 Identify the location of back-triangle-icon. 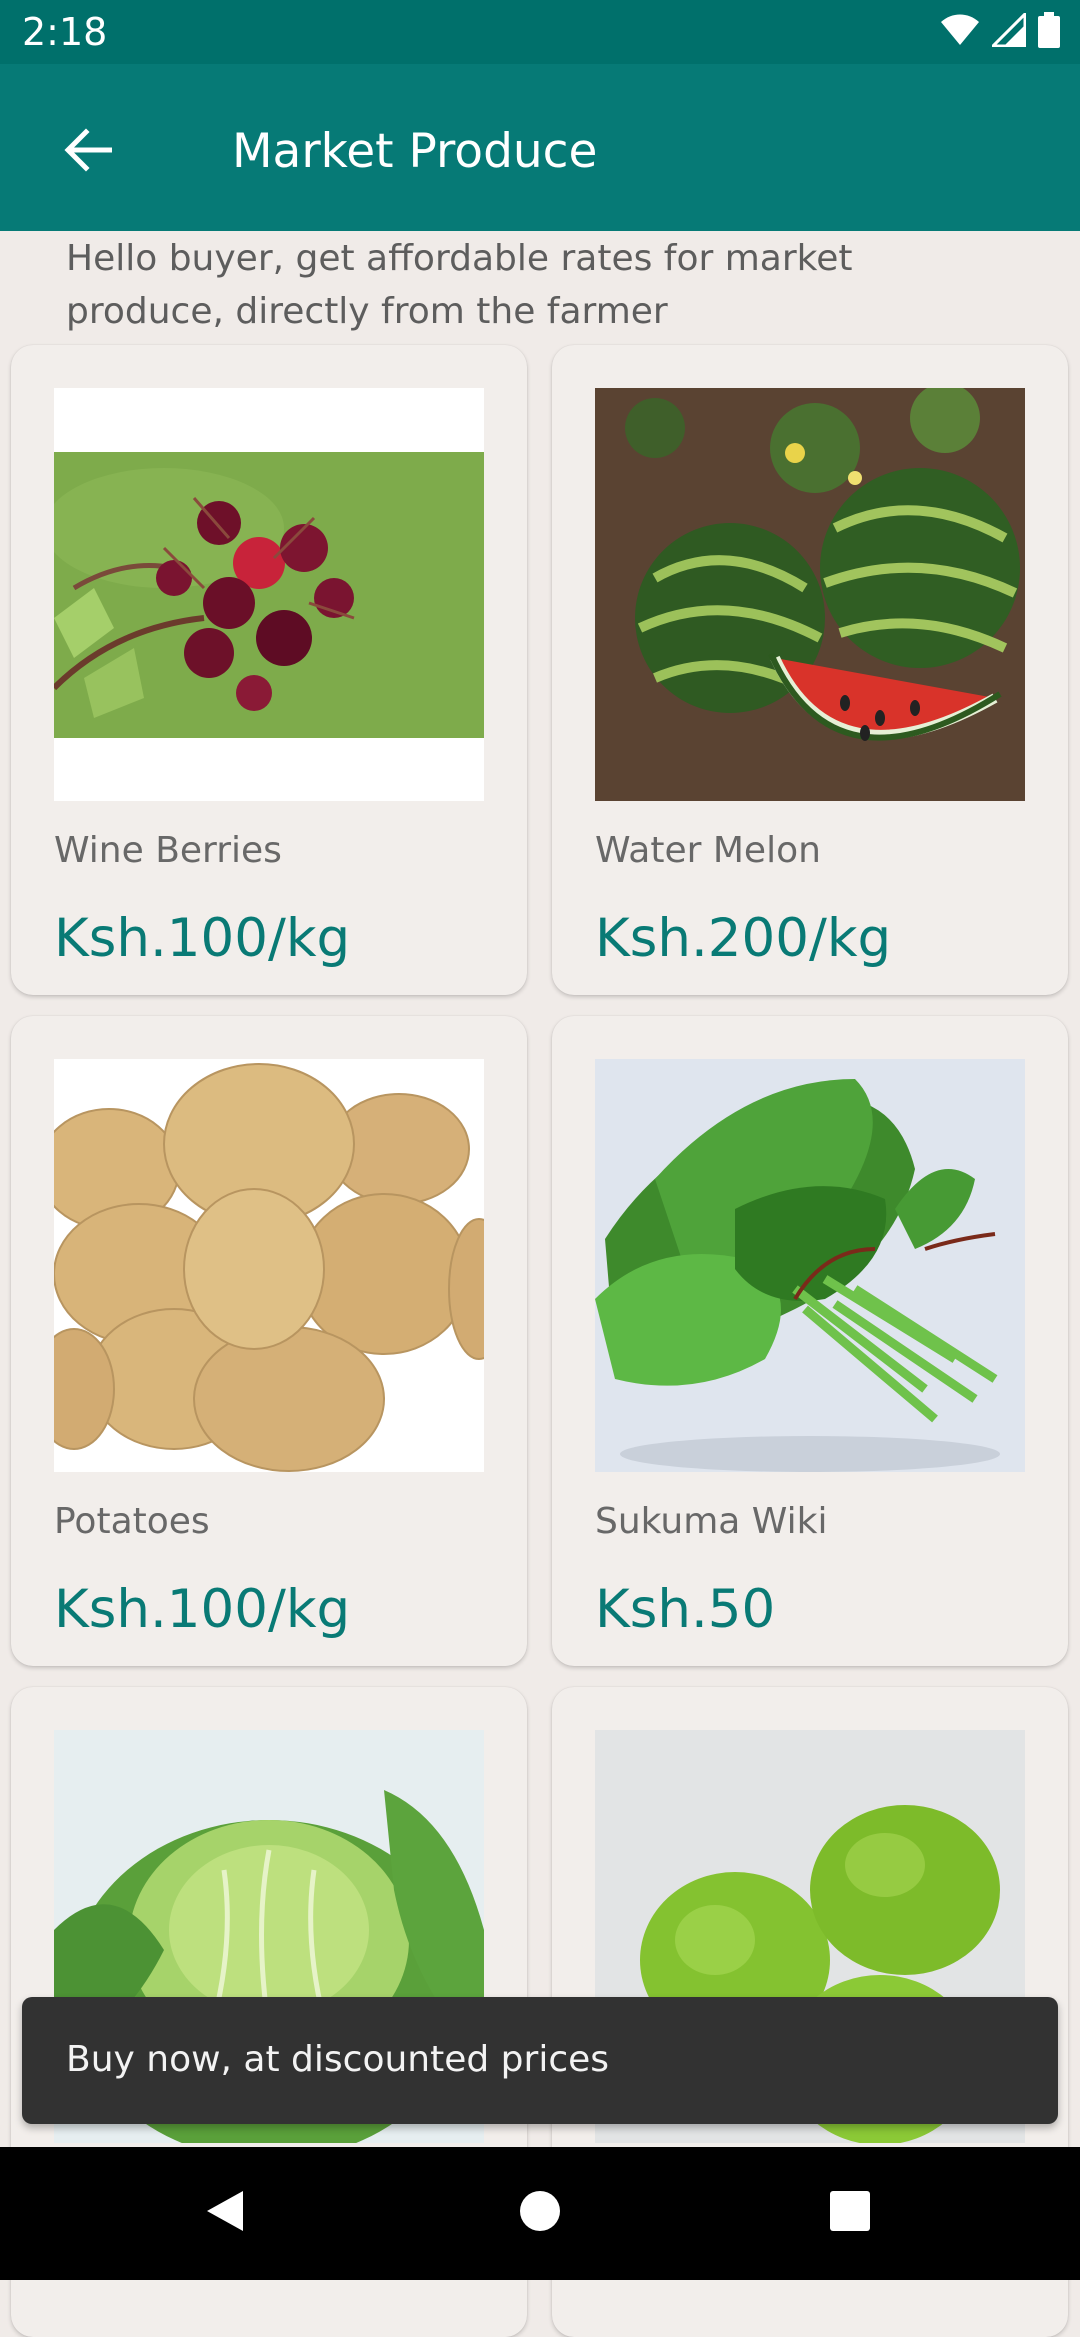
(225, 2213).